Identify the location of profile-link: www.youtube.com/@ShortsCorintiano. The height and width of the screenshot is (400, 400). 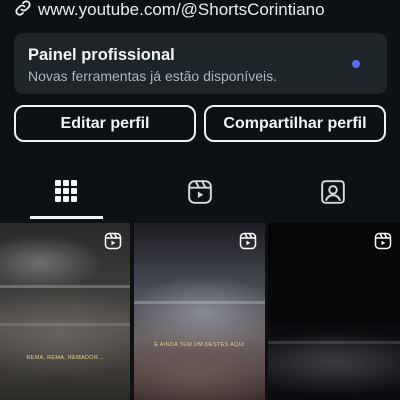
(207, 10).